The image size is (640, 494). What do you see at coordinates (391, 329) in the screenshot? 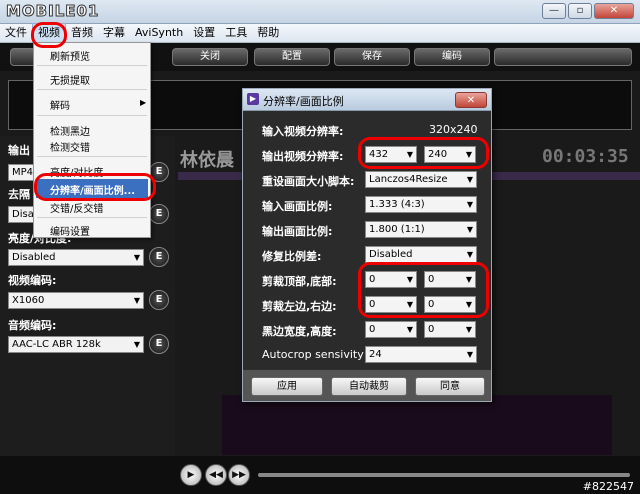
I see `border-width-select: 0 ▼` at bounding box center [391, 329].